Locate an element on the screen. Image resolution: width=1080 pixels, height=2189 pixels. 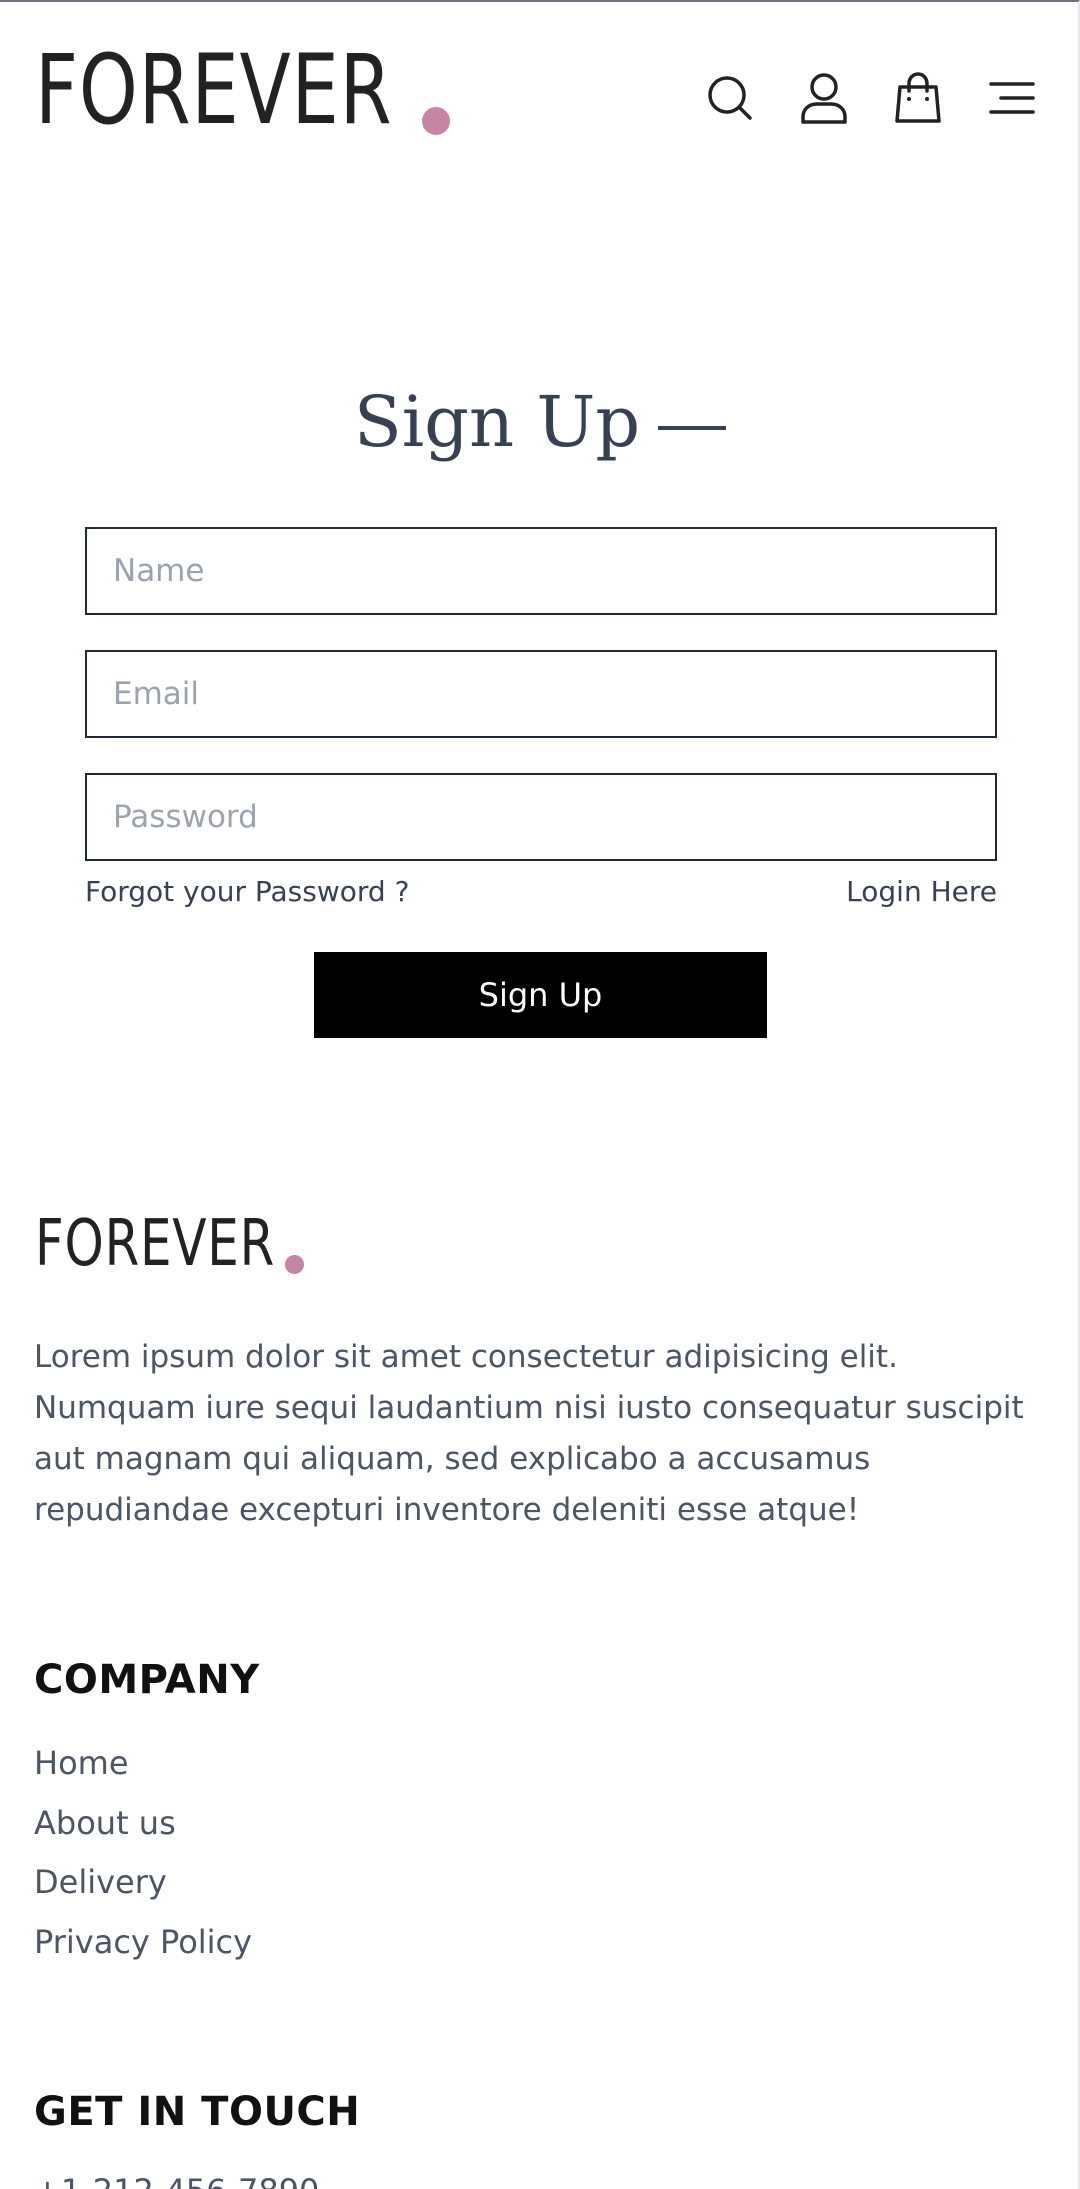
email-input is located at coordinates (541, 694).